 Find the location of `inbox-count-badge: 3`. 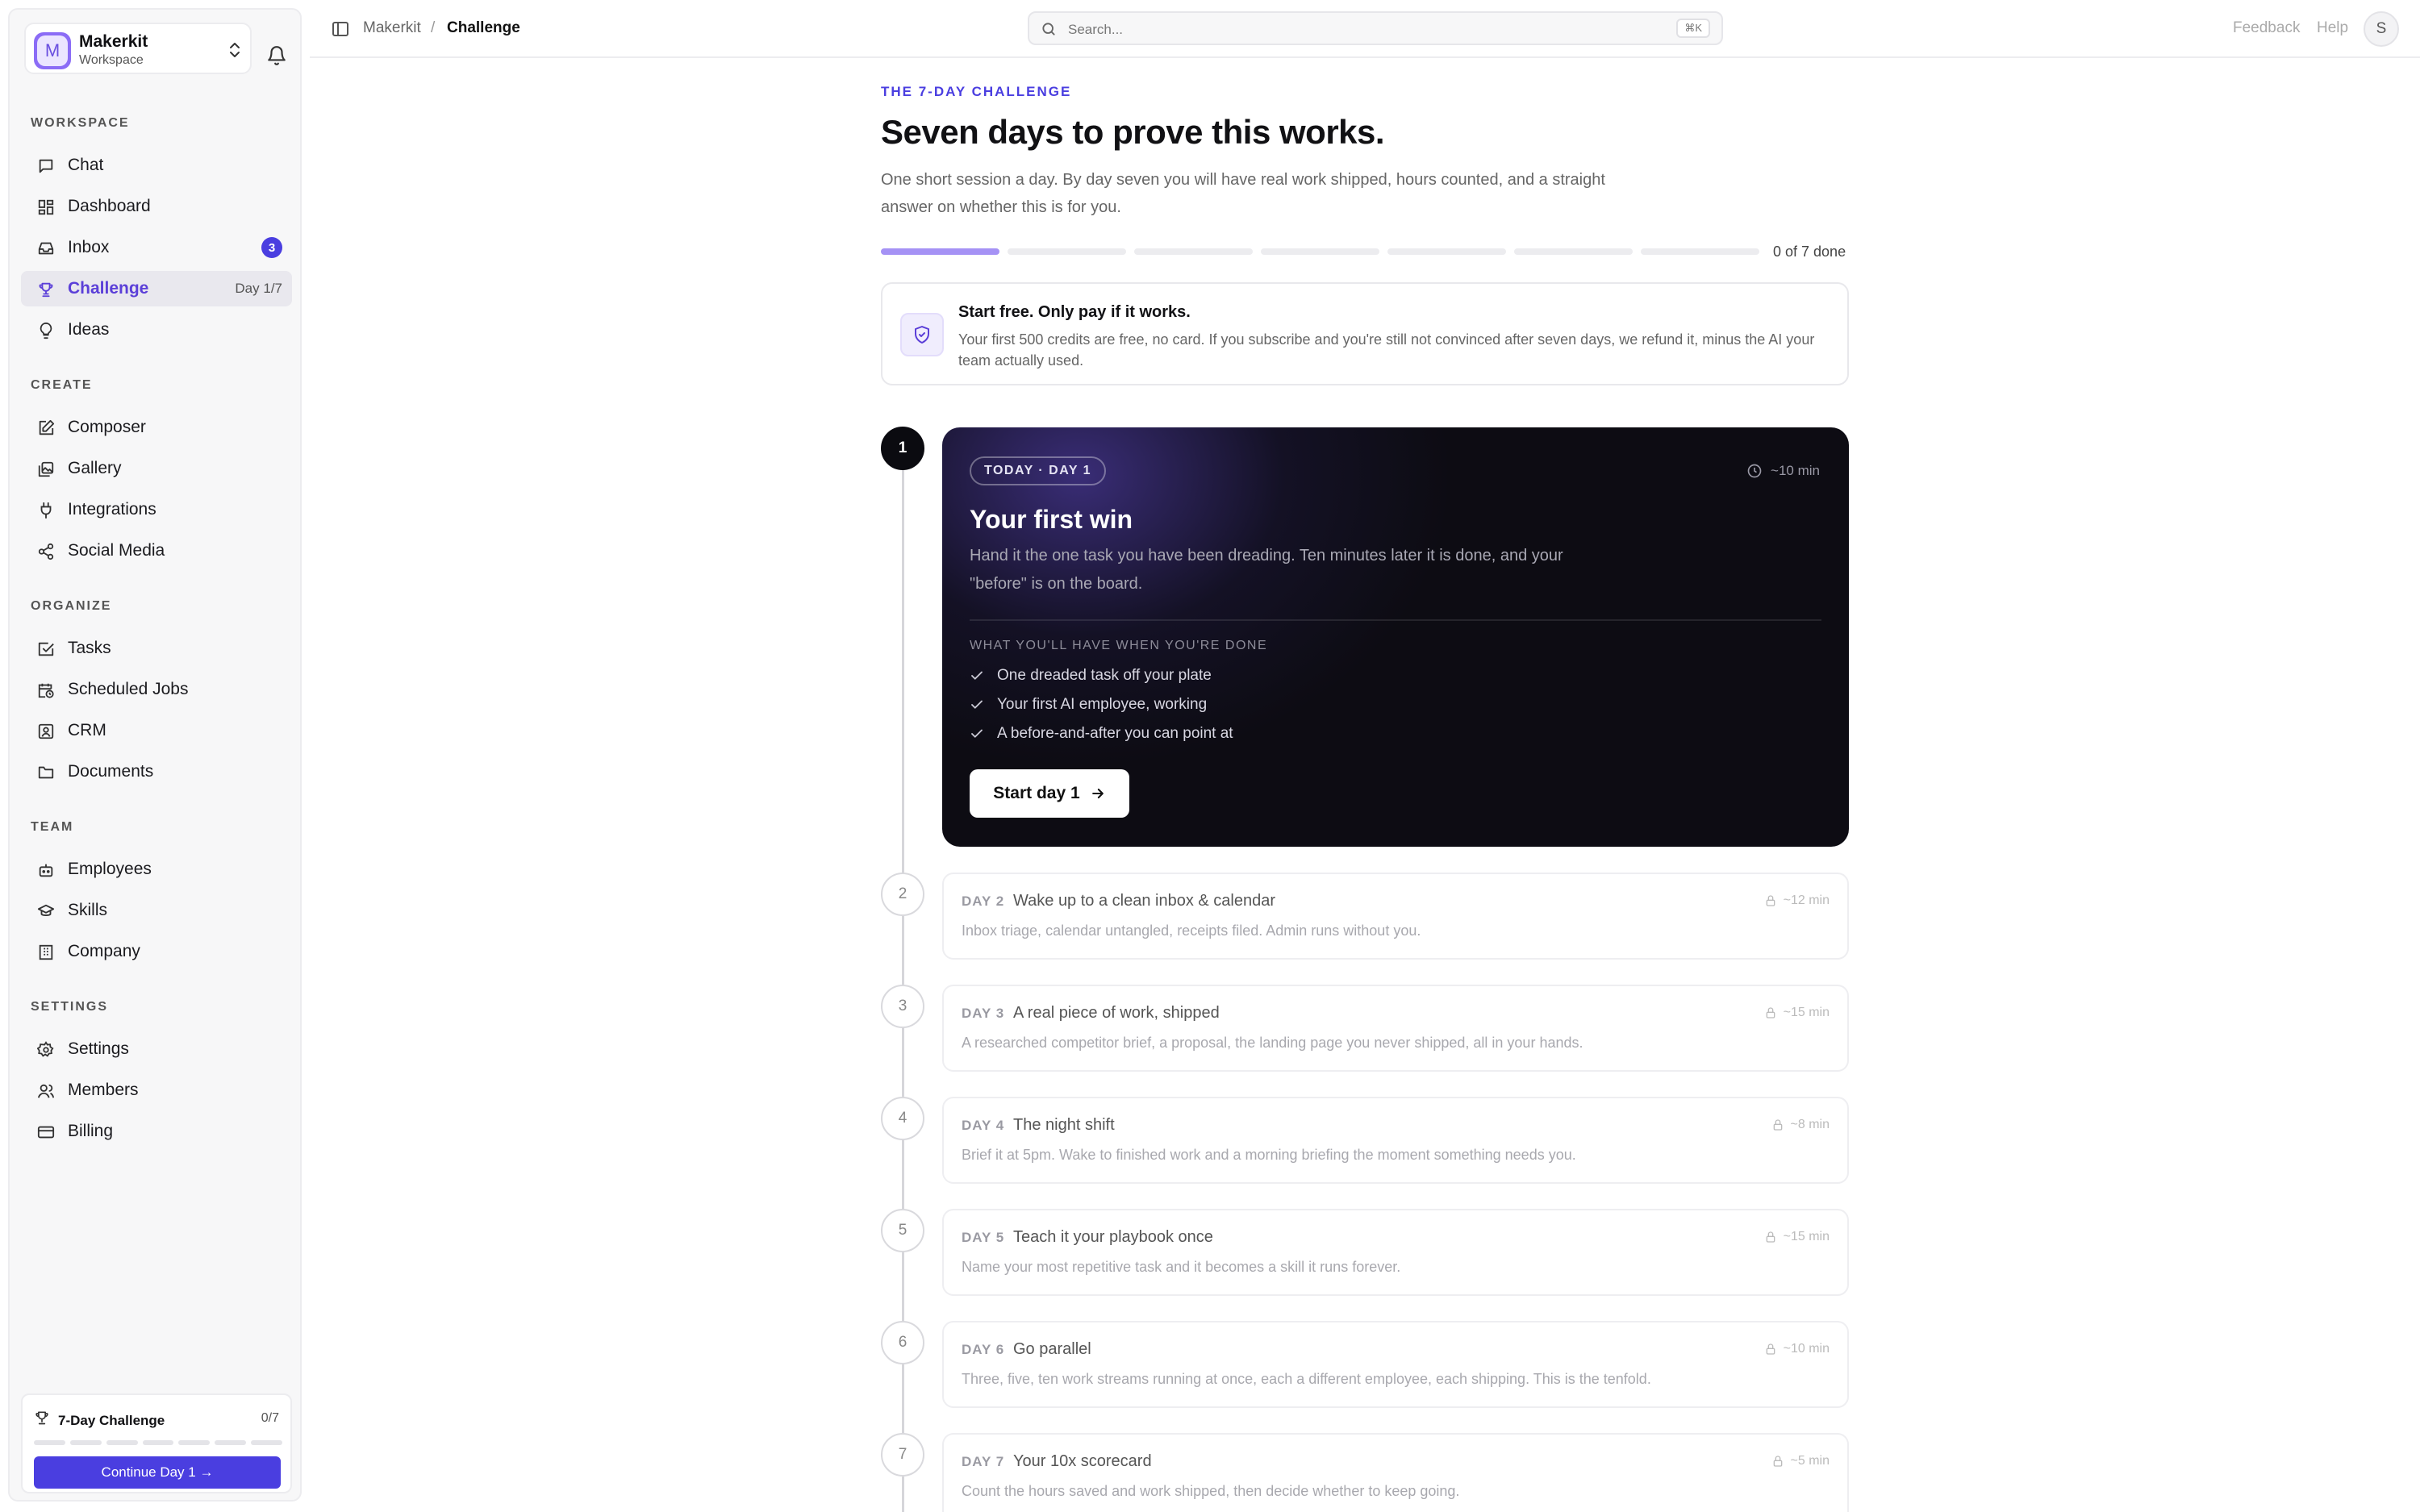

inbox-count-badge: 3 is located at coordinates (271, 248).